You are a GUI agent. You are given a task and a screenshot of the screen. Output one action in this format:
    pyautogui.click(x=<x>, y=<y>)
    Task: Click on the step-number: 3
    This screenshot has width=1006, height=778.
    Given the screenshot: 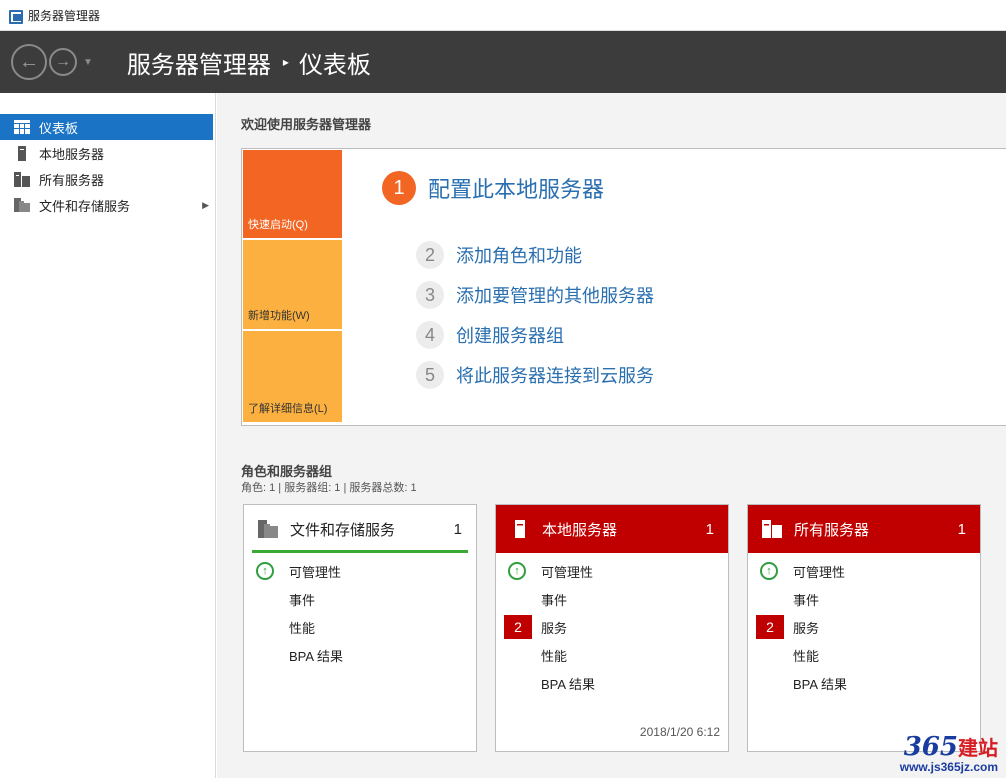 What is the action you would take?
    pyautogui.click(x=430, y=295)
    